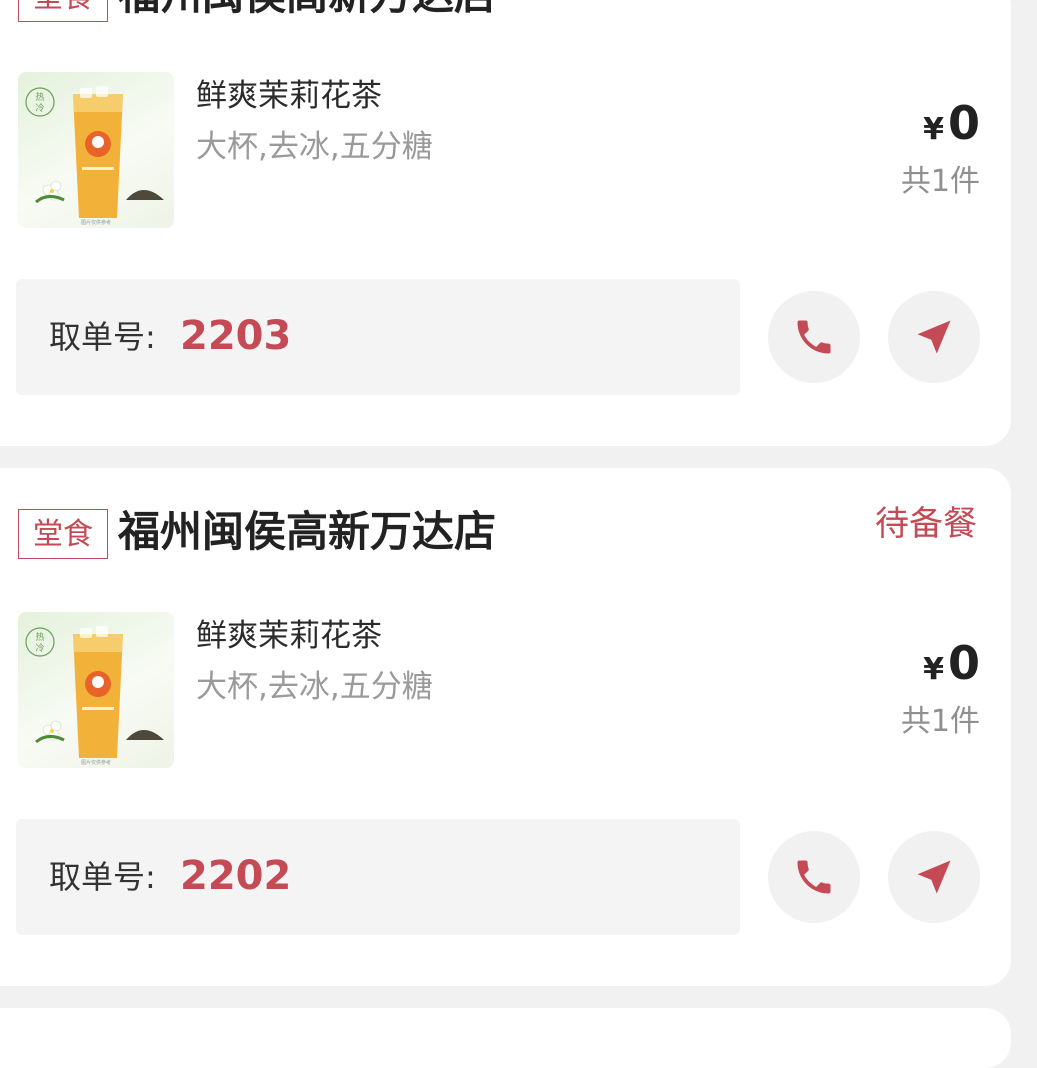  Describe the element at coordinates (505, 1038) in the screenshot. I see `order-card-partial` at that location.